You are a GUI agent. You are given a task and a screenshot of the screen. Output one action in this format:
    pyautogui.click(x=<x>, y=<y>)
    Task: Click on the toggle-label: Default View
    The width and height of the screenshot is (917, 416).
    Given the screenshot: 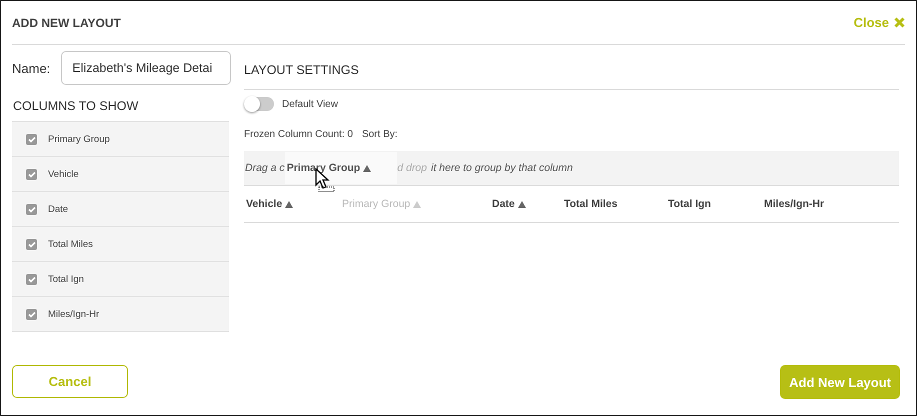 What is the action you would take?
    pyautogui.click(x=310, y=104)
    